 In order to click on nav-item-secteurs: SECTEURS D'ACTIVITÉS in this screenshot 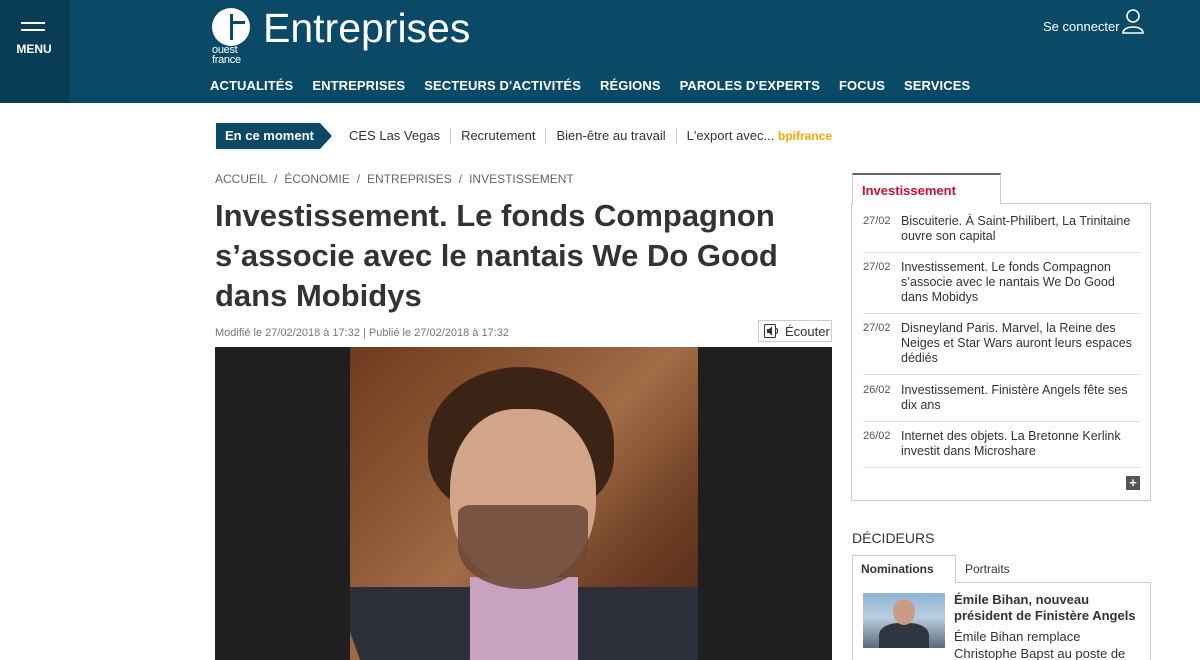, I will do `click(502, 85)`.